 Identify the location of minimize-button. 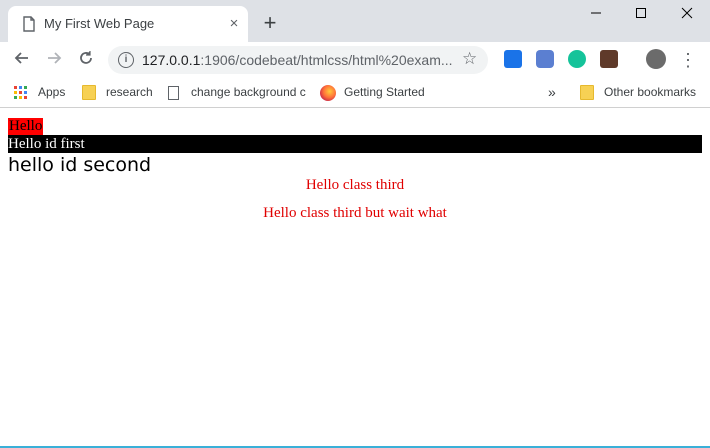
(596, 15).